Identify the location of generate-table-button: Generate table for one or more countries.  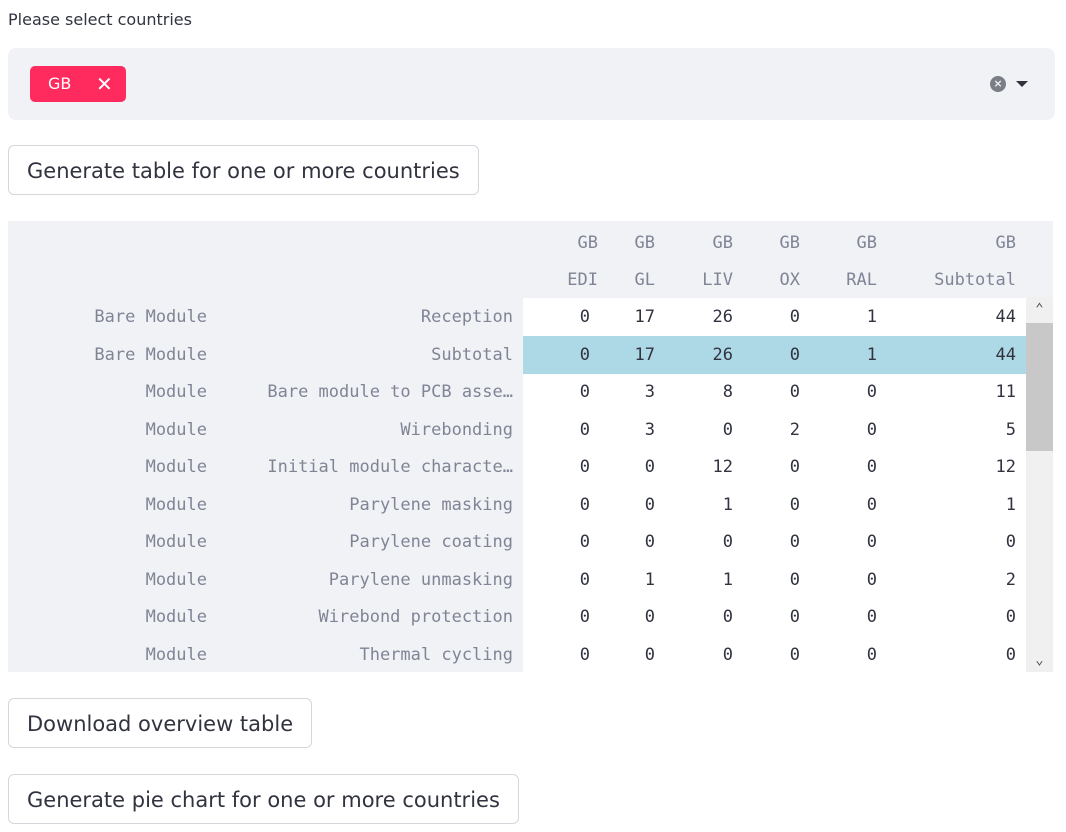
(243, 170).